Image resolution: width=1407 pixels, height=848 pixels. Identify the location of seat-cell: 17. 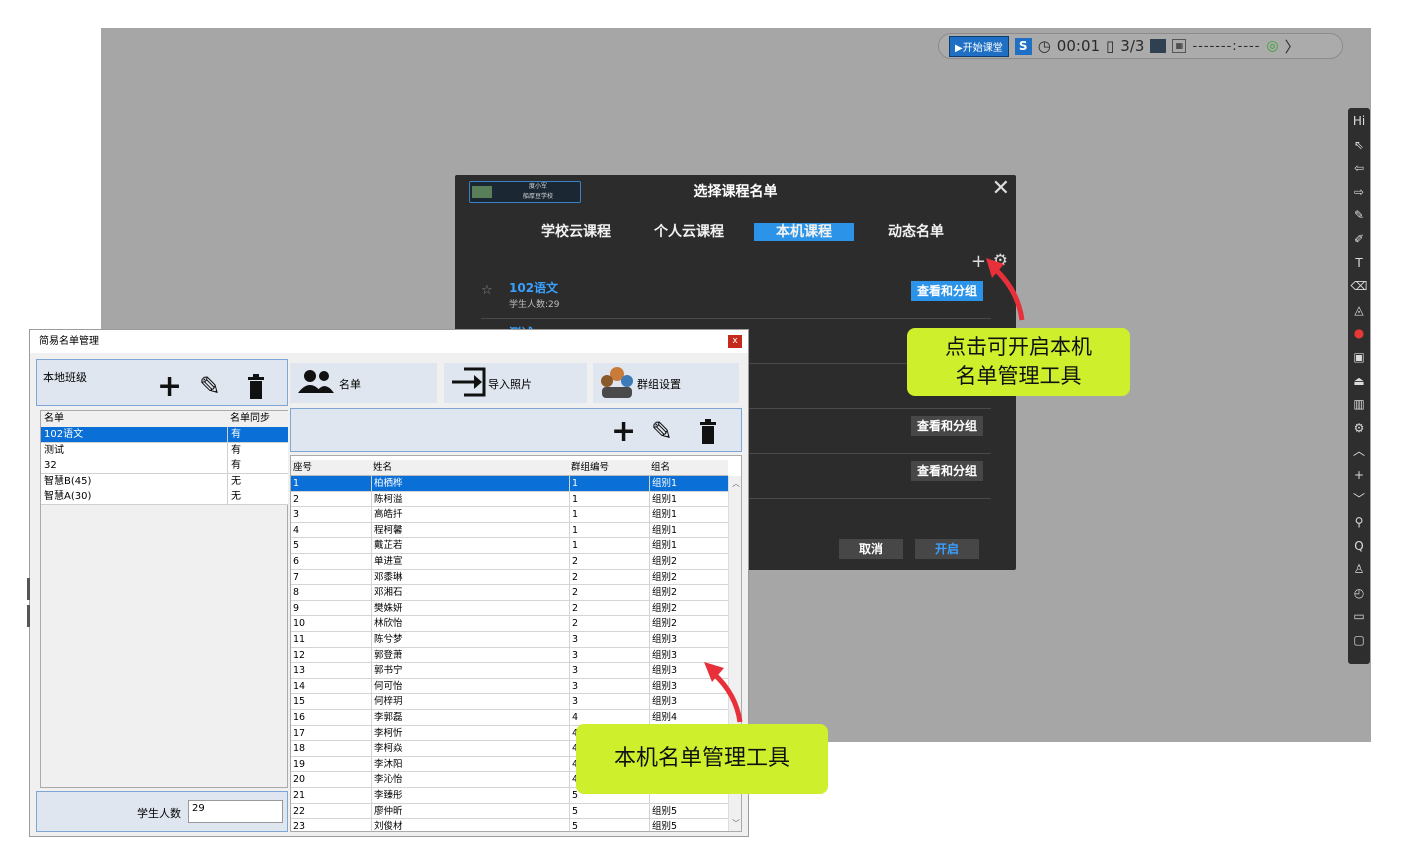
(299, 733).